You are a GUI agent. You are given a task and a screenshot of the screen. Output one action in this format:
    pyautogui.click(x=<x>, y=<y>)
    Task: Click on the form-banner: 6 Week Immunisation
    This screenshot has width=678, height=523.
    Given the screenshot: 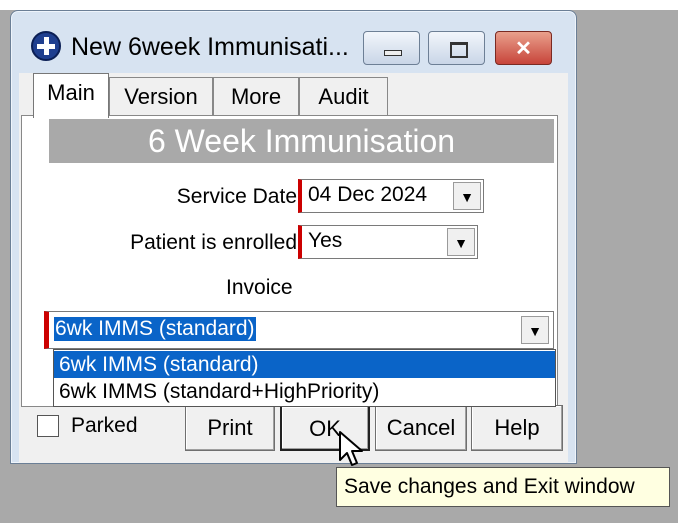 What is the action you would take?
    pyautogui.click(x=301, y=141)
    